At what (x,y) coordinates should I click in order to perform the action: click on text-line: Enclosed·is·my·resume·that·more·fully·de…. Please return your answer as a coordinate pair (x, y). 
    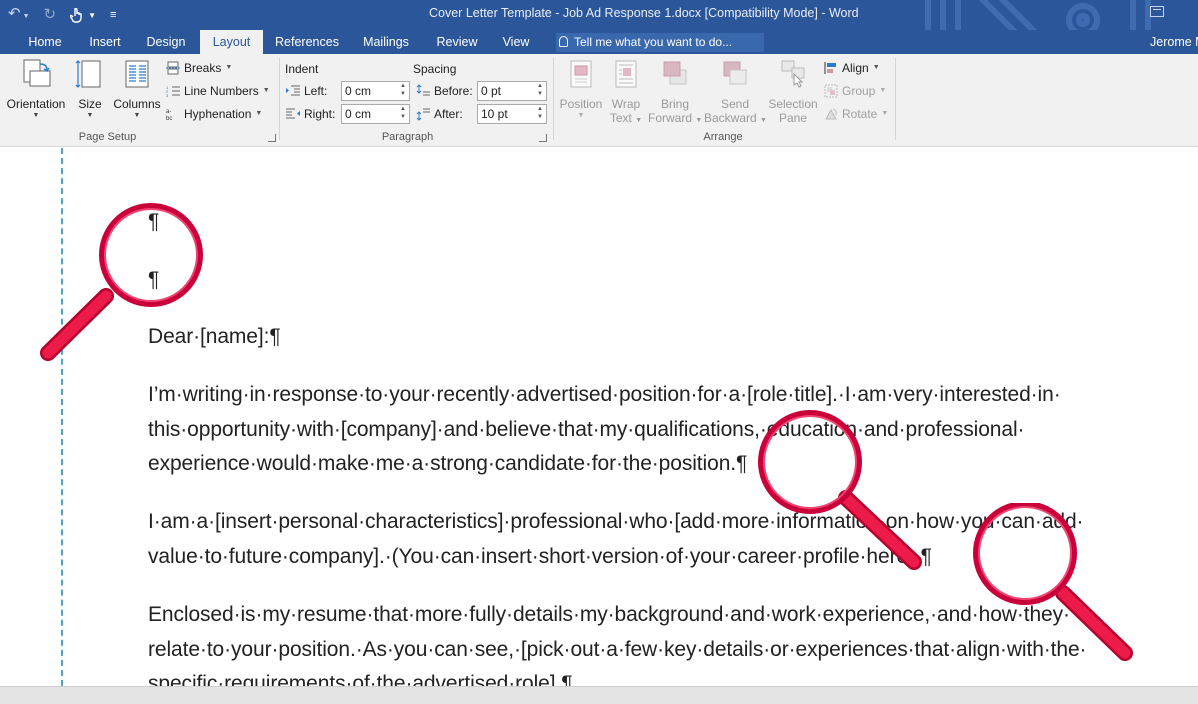
    Looking at the image, I should click on (609, 614).